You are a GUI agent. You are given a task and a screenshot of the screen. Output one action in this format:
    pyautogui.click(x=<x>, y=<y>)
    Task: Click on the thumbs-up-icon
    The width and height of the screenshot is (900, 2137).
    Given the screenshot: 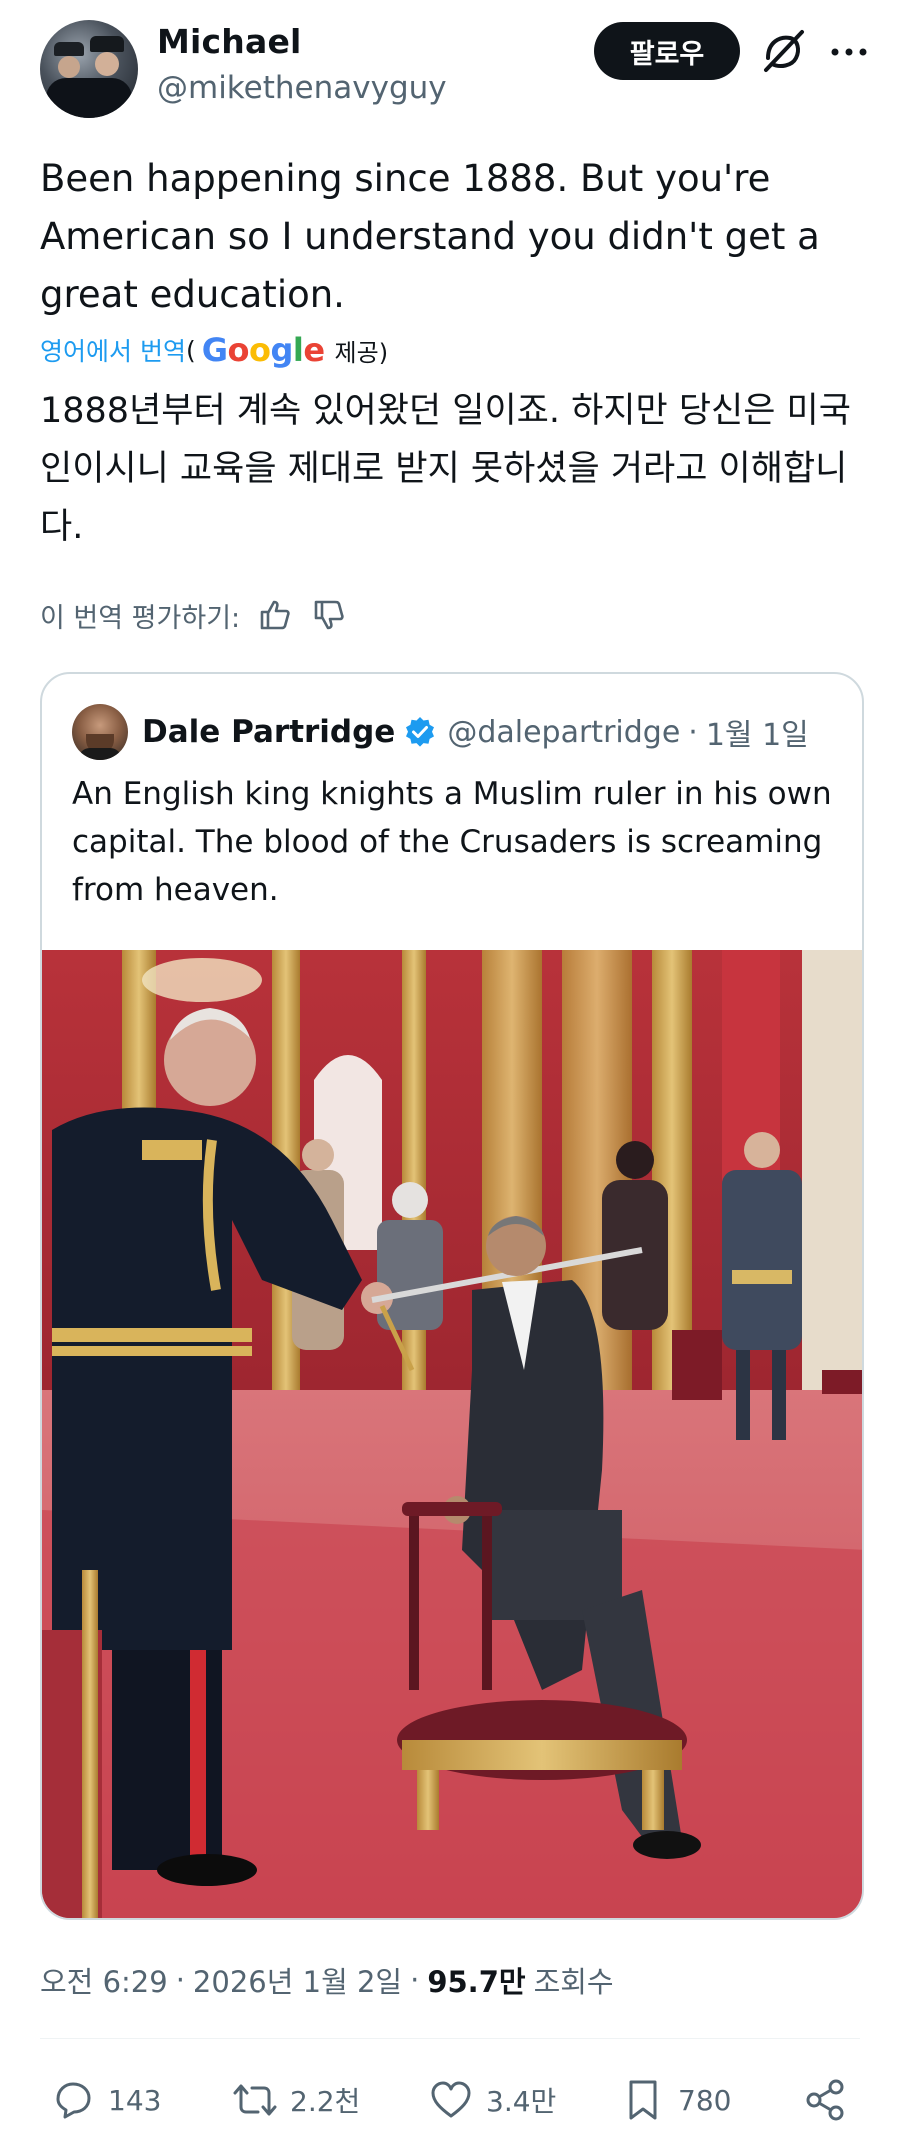 What is the action you would take?
    pyautogui.click(x=275, y=615)
    